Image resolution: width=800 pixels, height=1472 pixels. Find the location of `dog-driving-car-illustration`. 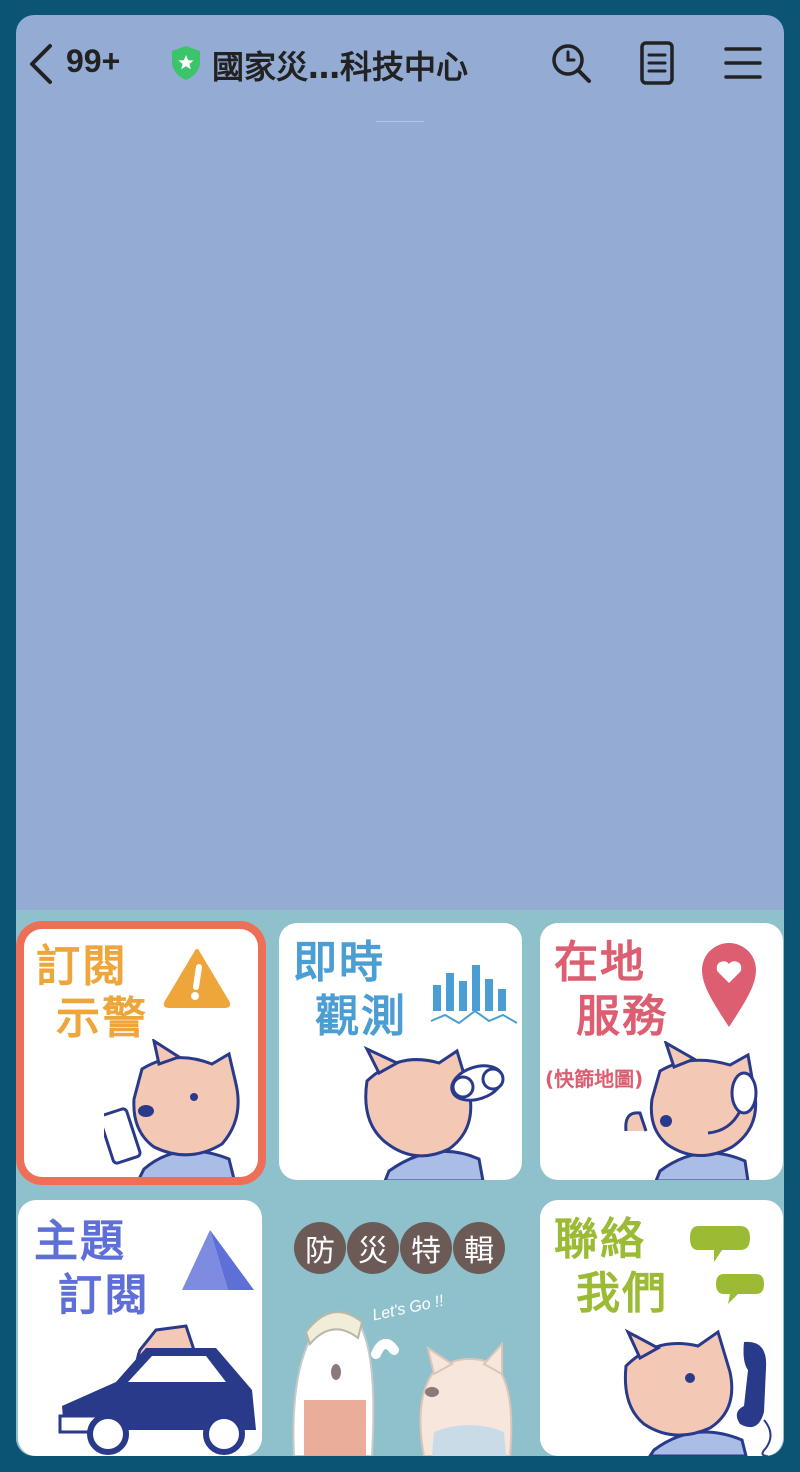

dog-driving-car-illustration is located at coordinates (157, 1389).